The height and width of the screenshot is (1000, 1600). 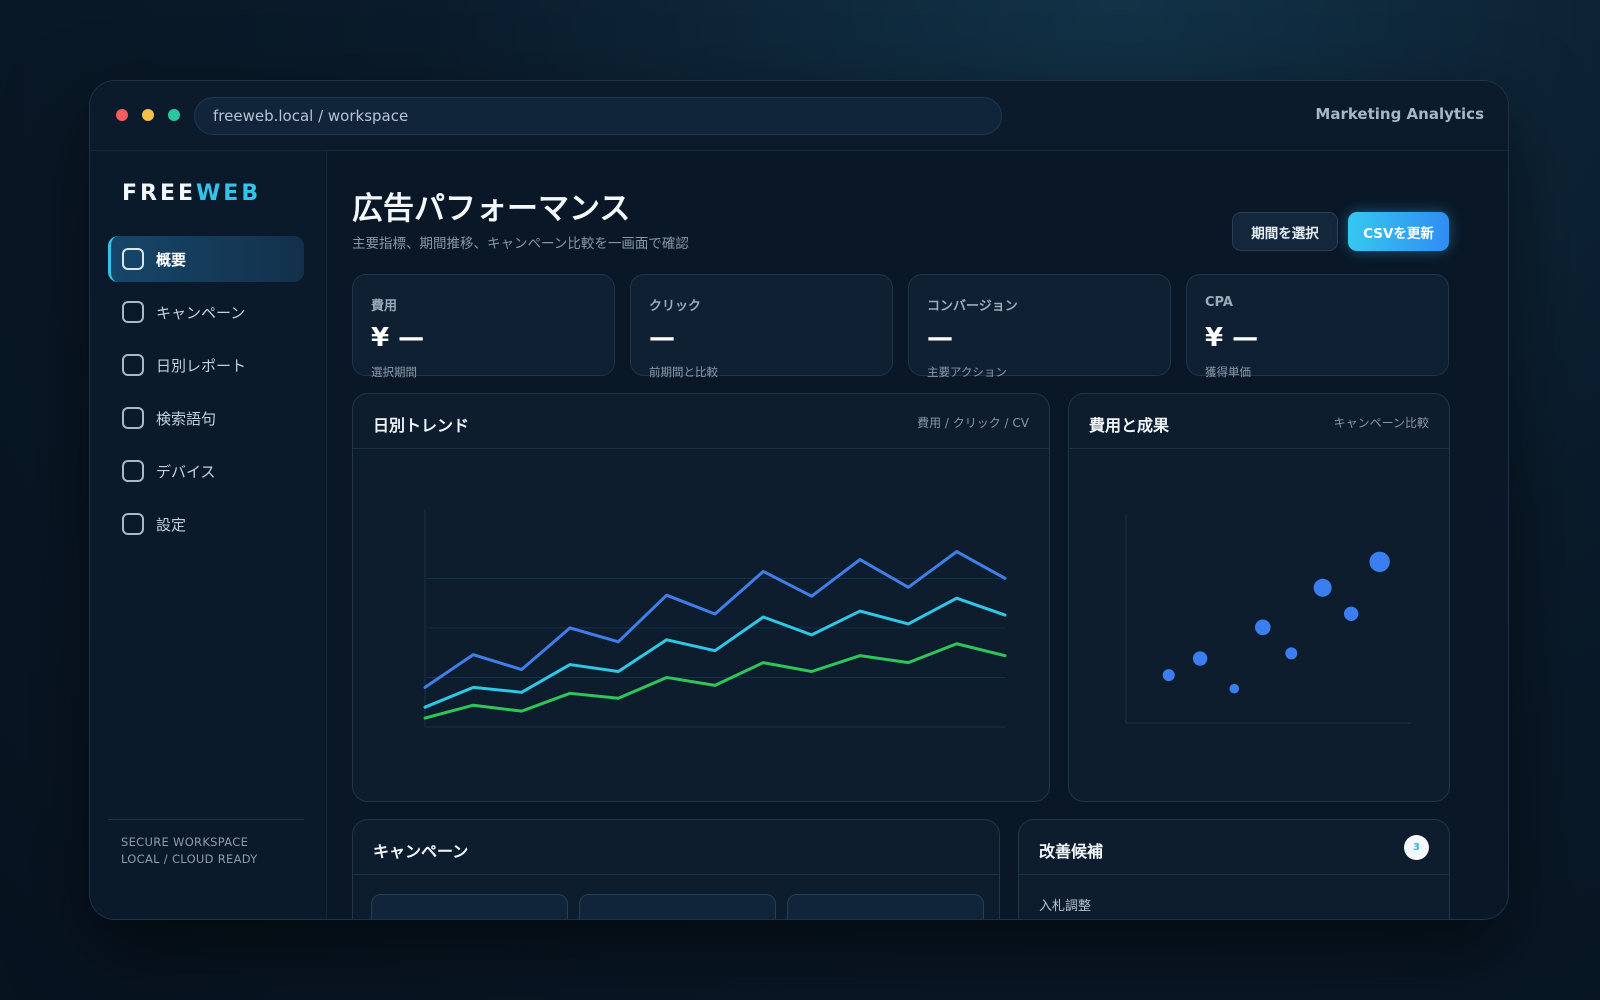 I want to click on kpi-label: 費用, so click(x=384, y=306).